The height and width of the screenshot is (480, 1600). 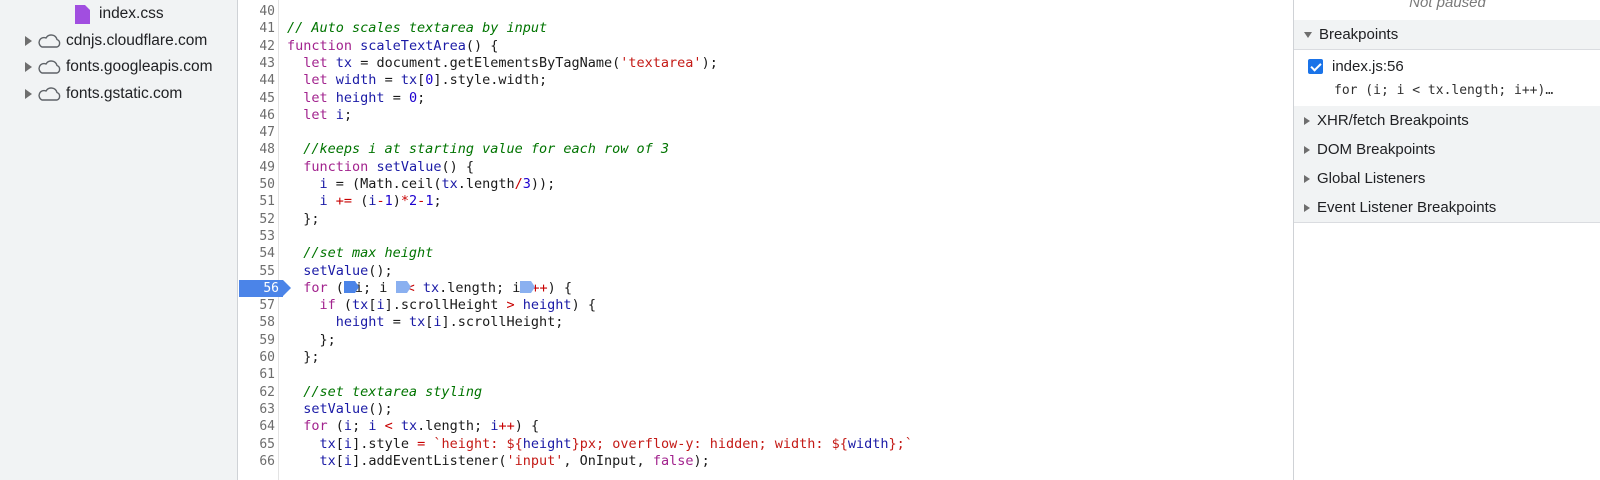 I want to click on line-number: 47, so click(x=259, y=133).